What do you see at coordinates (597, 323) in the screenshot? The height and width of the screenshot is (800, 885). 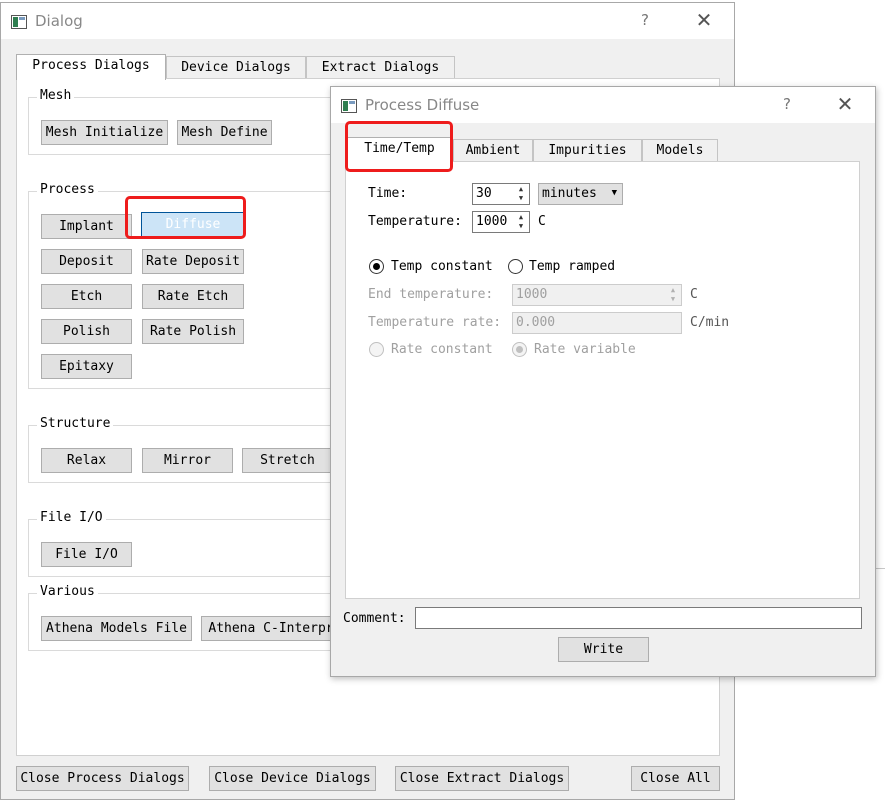 I see `temperature-rate-field: 0.000` at bounding box center [597, 323].